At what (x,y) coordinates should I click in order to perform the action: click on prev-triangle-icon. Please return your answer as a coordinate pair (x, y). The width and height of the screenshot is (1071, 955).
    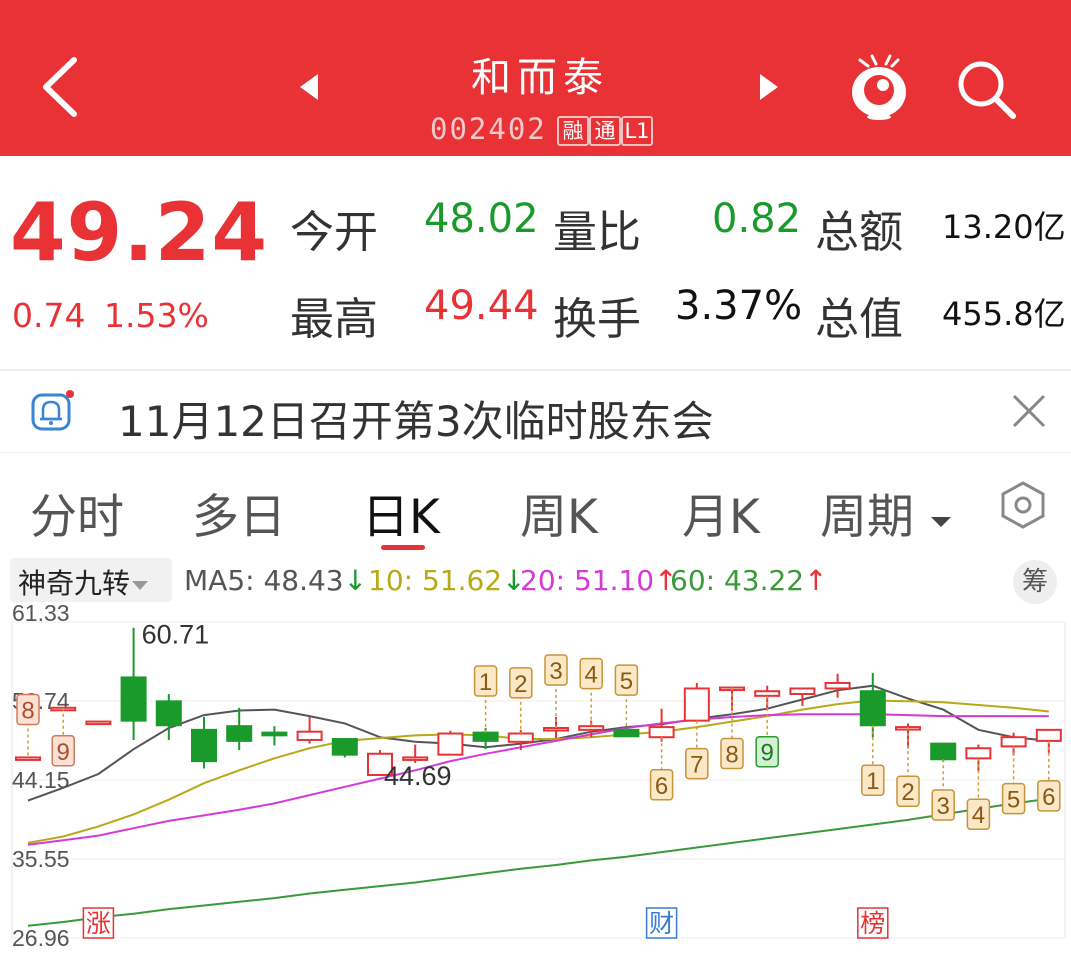
    Looking at the image, I should click on (309, 87).